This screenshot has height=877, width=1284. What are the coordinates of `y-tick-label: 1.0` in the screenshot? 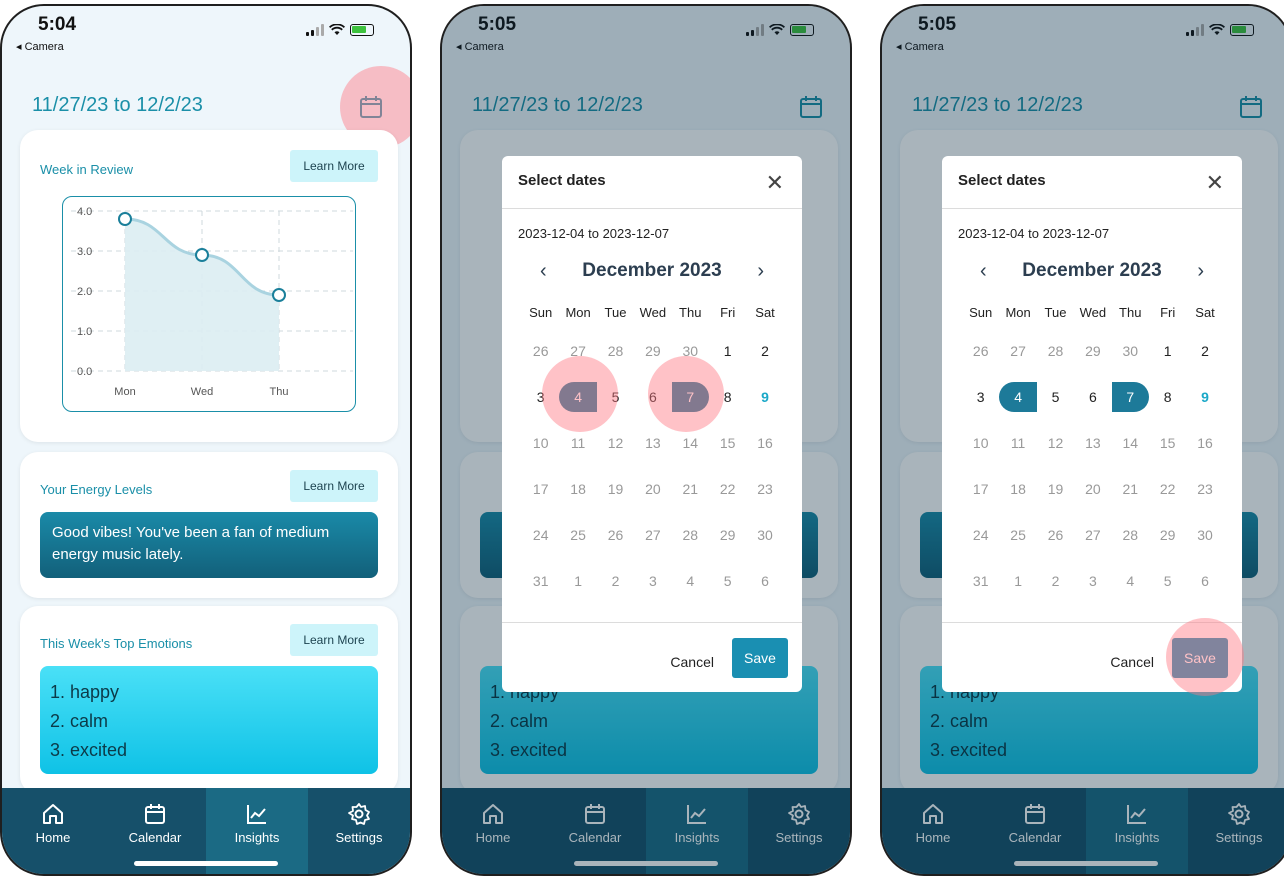 It's located at (84, 332).